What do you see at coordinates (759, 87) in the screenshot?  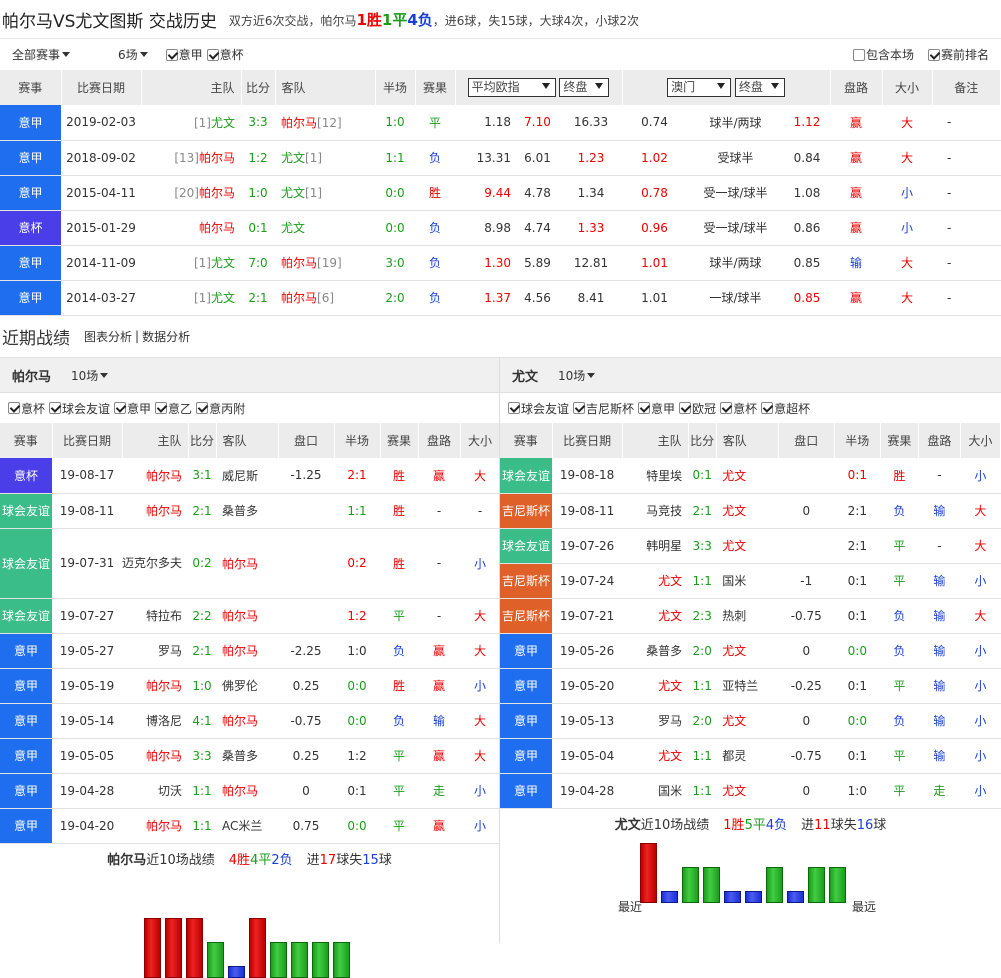 I see `macau-final-select: 终盘` at bounding box center [759, 87].